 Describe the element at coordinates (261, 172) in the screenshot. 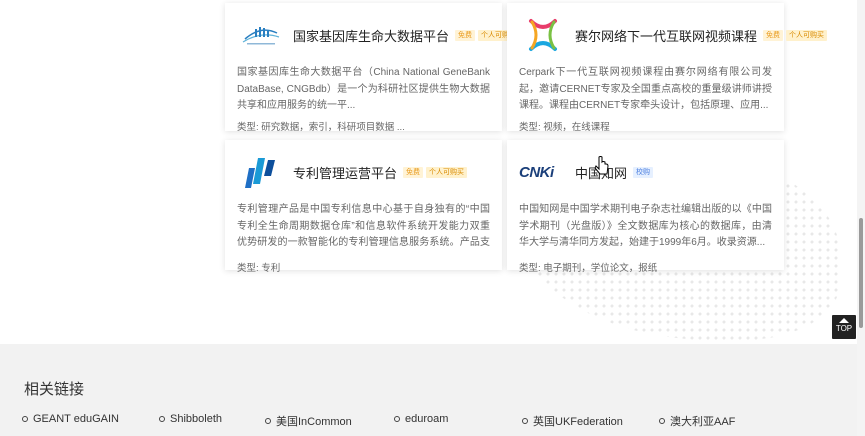

I see `patent-platform-logo-icon` at that location.